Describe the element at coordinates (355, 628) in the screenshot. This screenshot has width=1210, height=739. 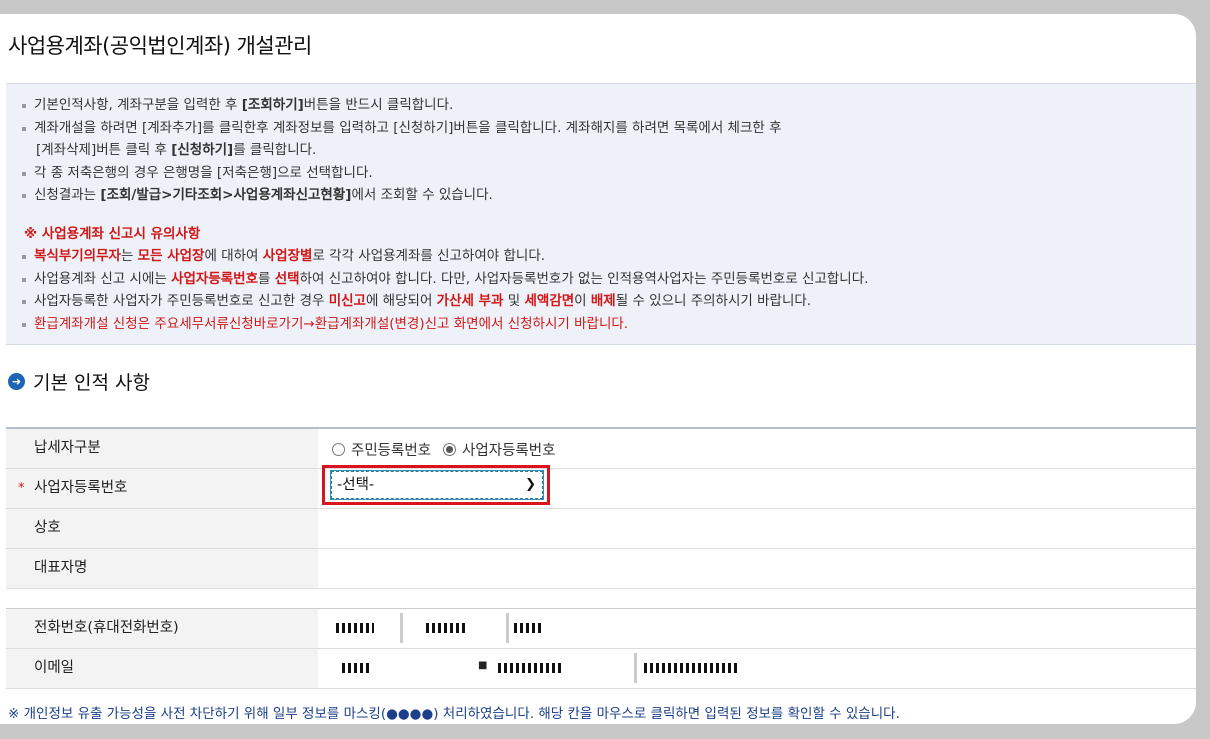
I see `phone-part1-masked` at that location.